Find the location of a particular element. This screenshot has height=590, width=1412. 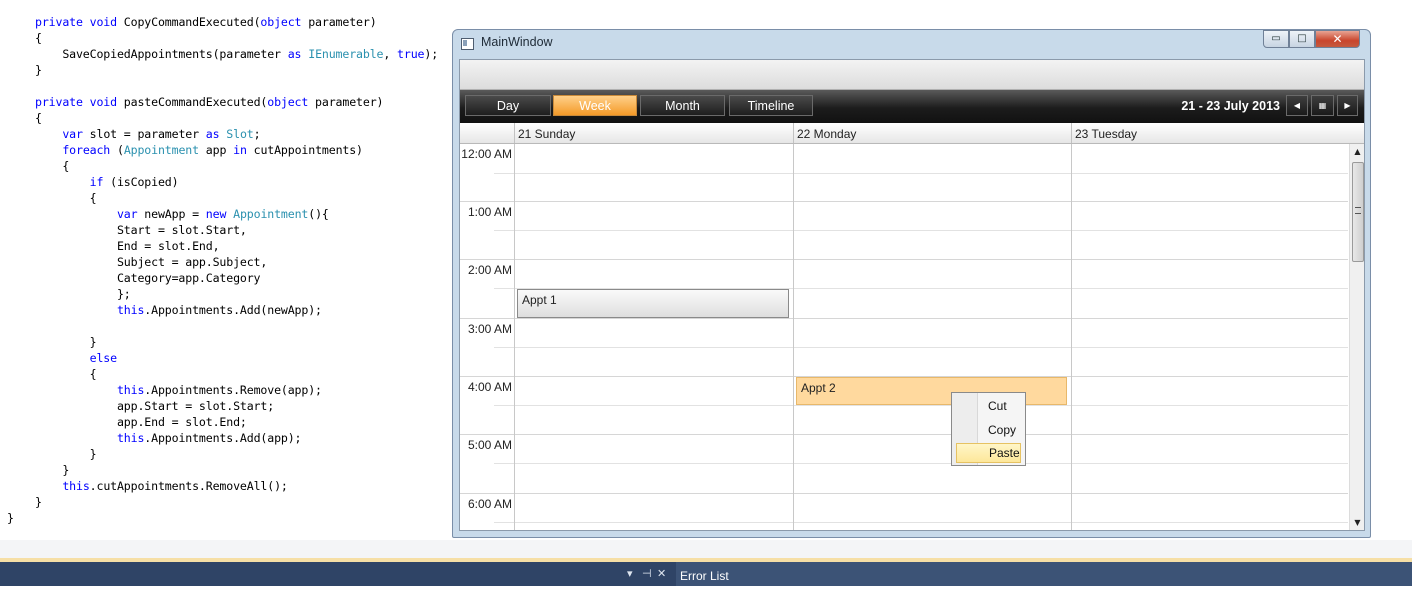

previous-button: ◀ is located at coordinates (1297, 105).